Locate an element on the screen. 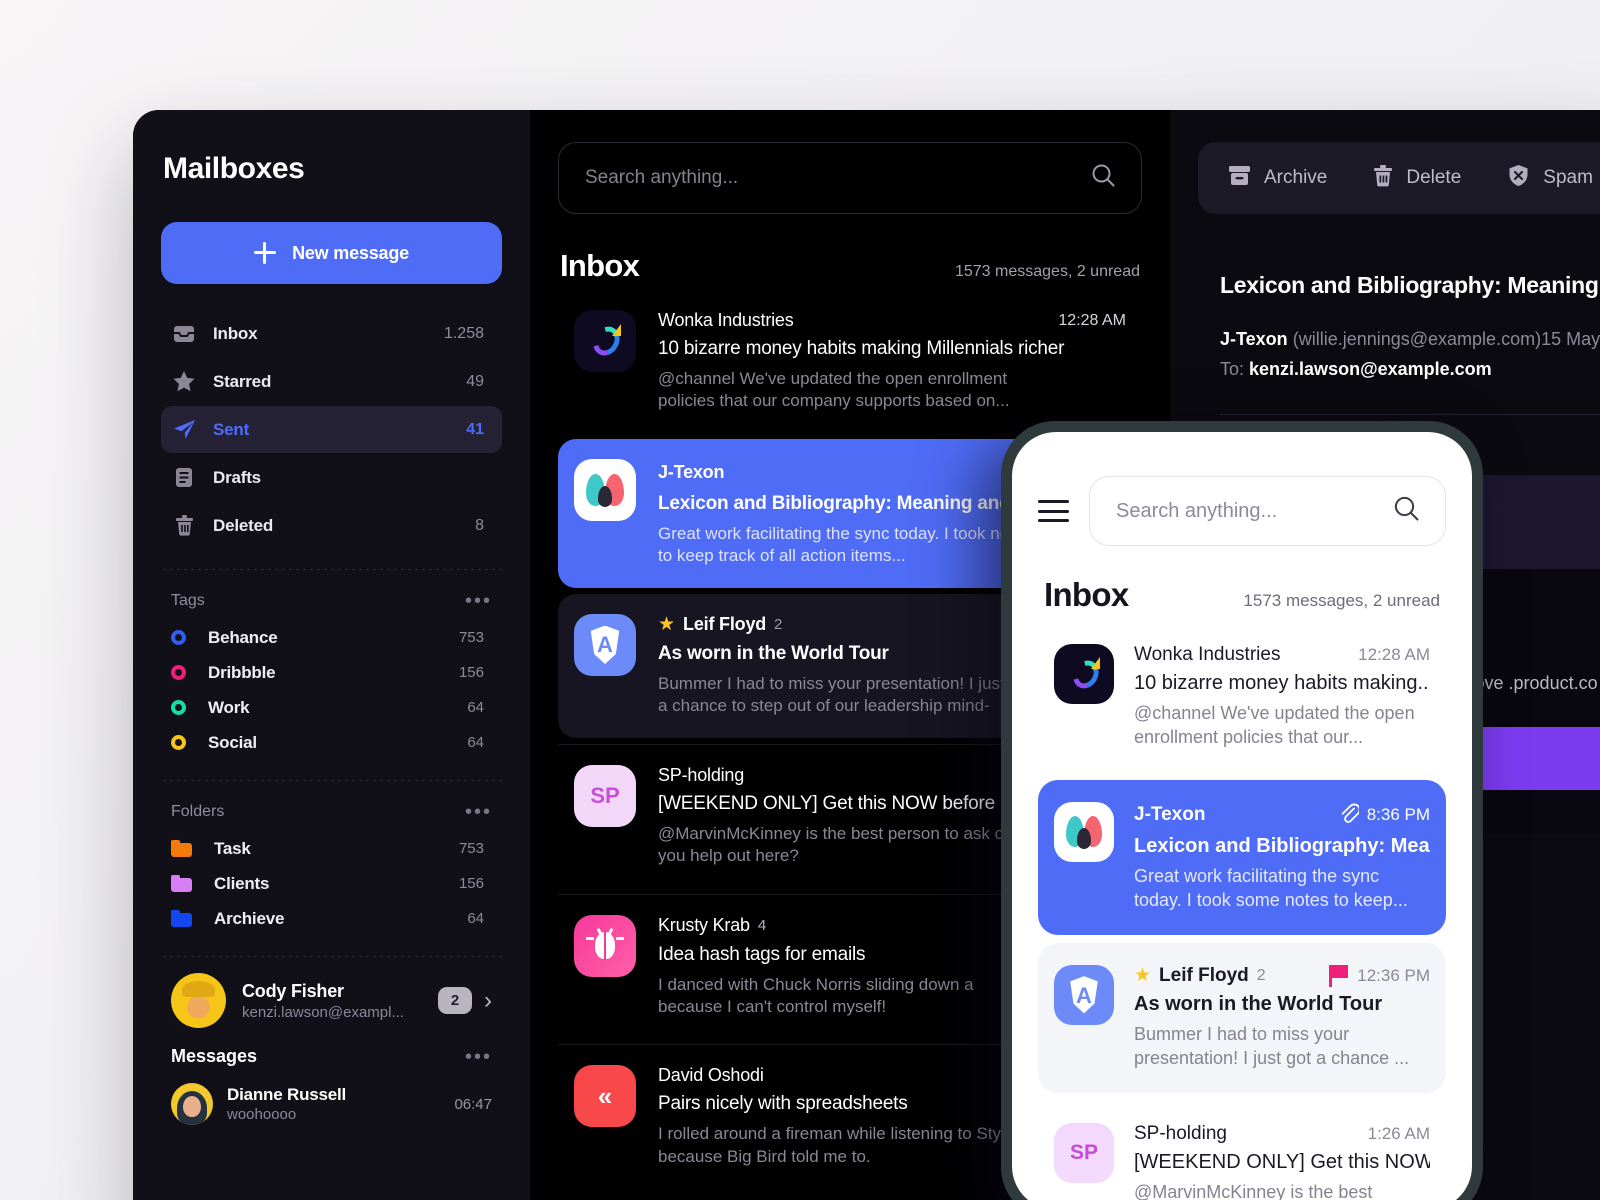 Image resolution: width=1600 pixels, height=1200 pixels. star-icon is located at coordinates (184, 382).